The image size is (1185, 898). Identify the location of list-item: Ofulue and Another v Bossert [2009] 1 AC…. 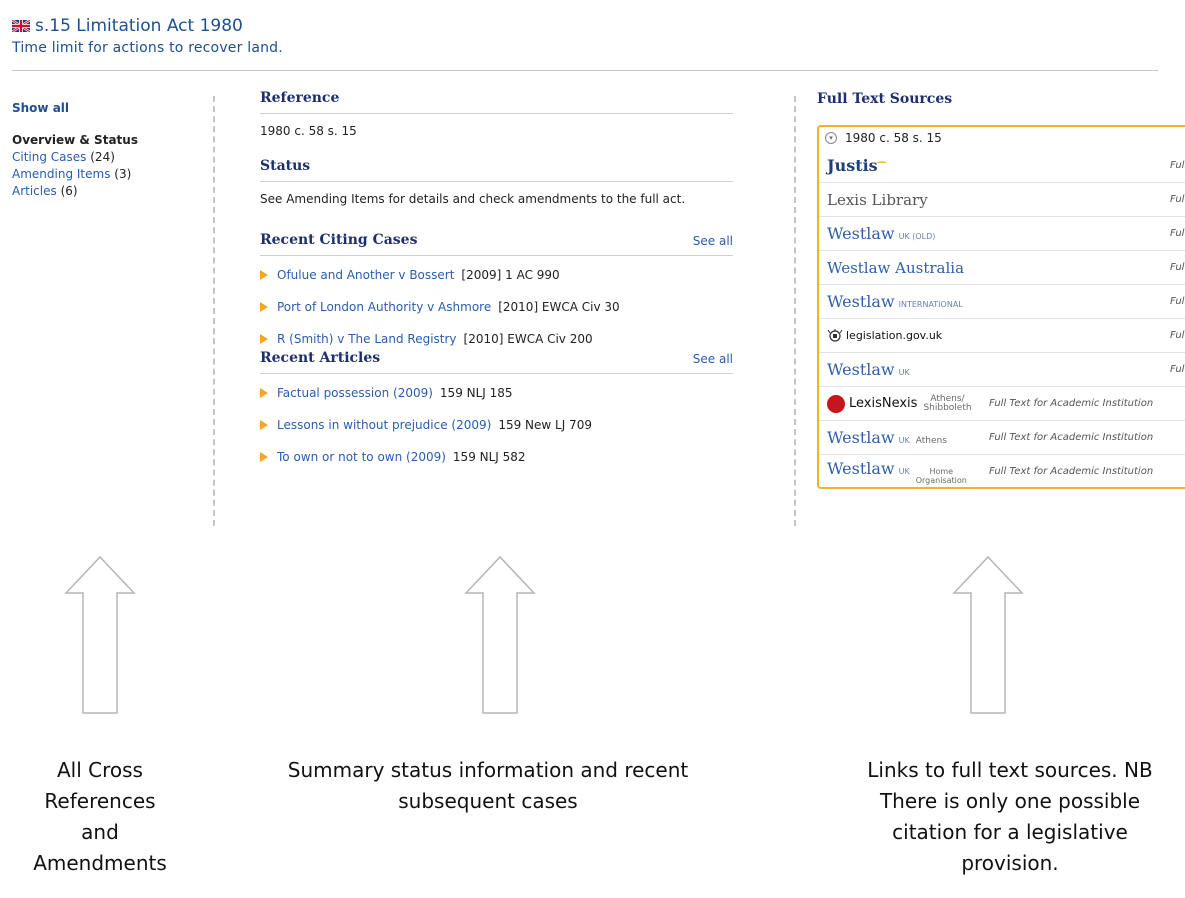
(496, 275).